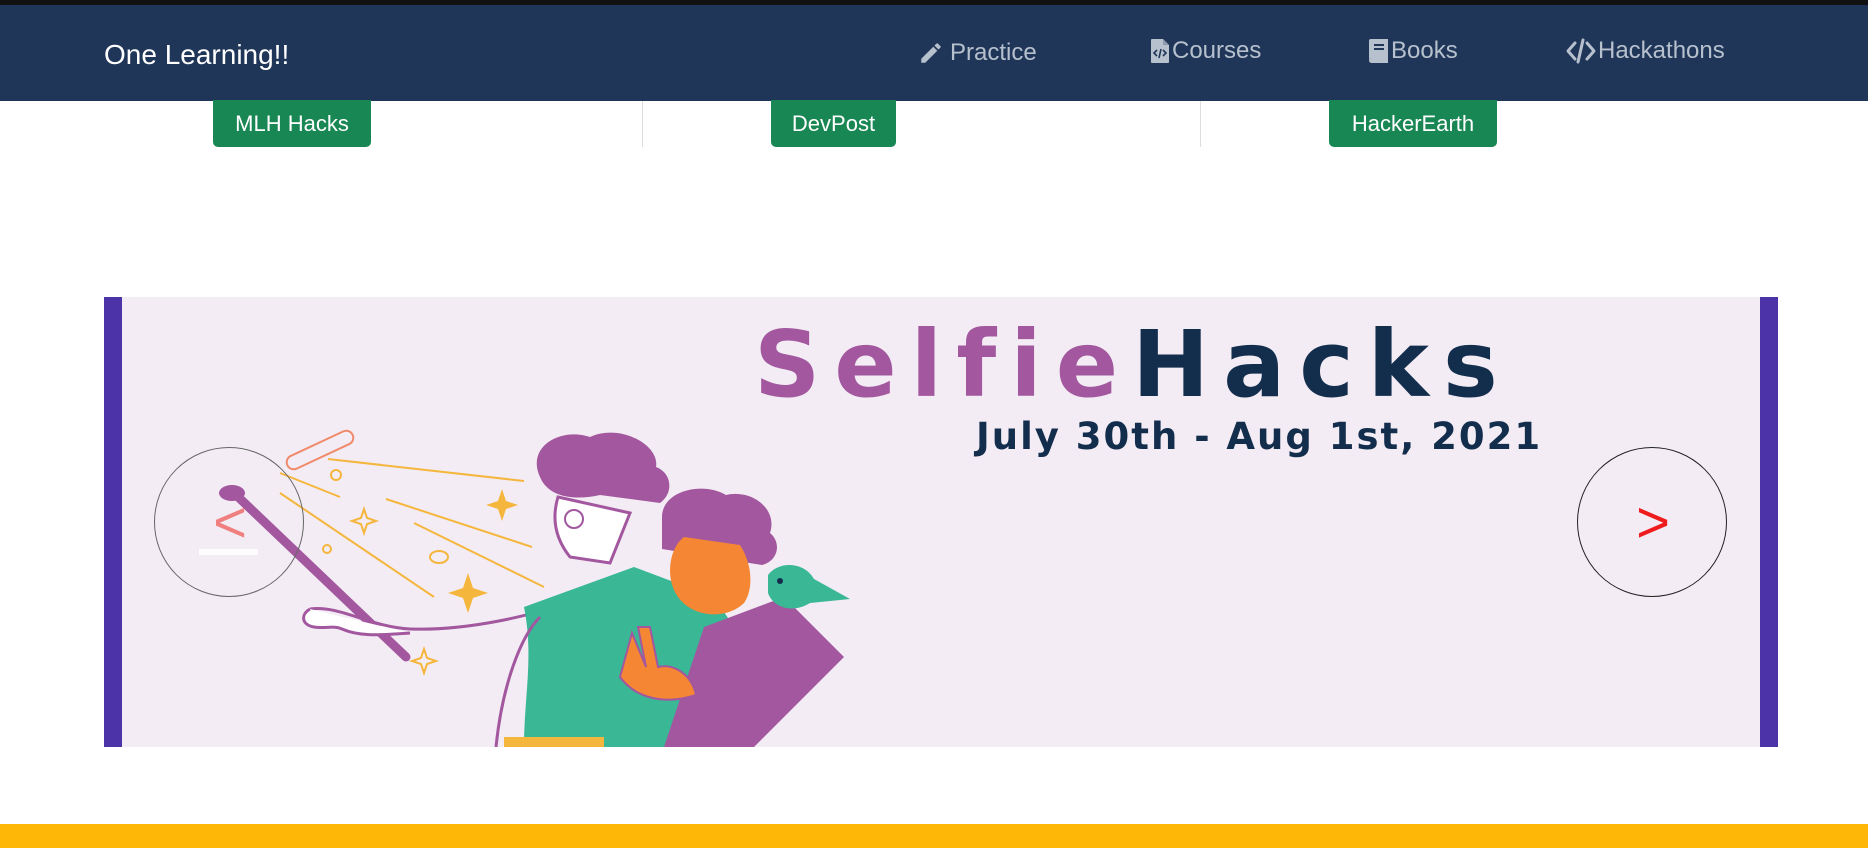  Describe the element at coordinates (833, 123) in the screenshot. I see `devpost-button: DevPost` at that location.